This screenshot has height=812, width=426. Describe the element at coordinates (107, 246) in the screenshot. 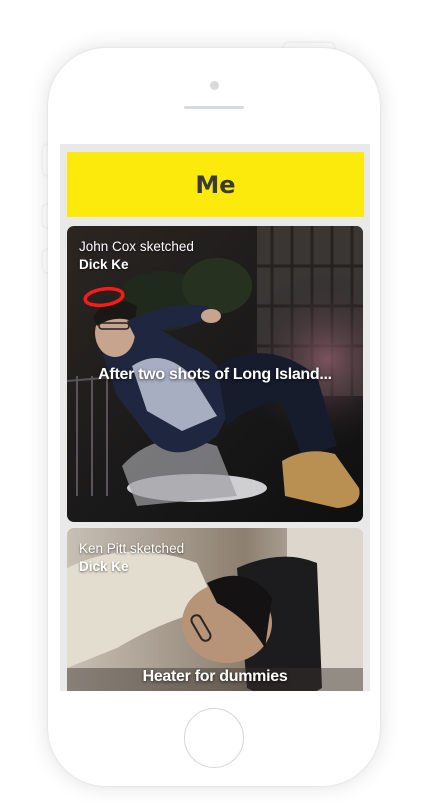

I see `card-author: John Cox` at that location.